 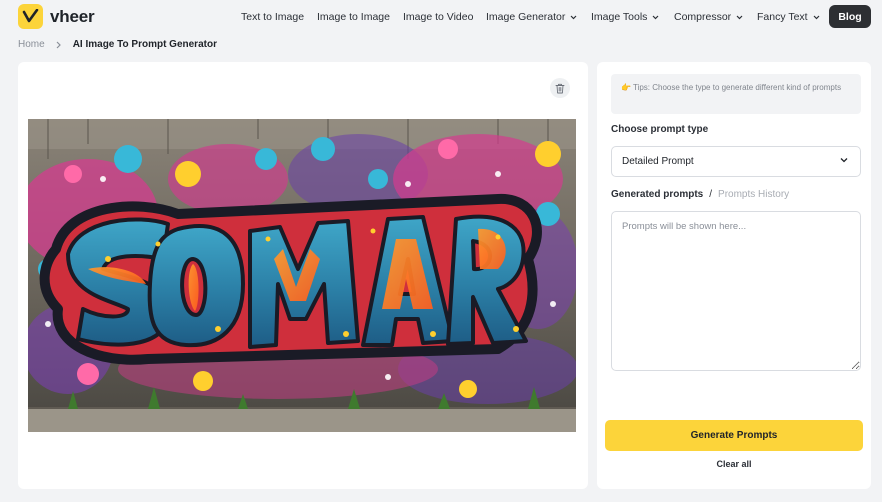 What do you see at coordinates (703, 17) in the screenshot?
I see `nav-label: Compressor` at bounding box center [703, 17].